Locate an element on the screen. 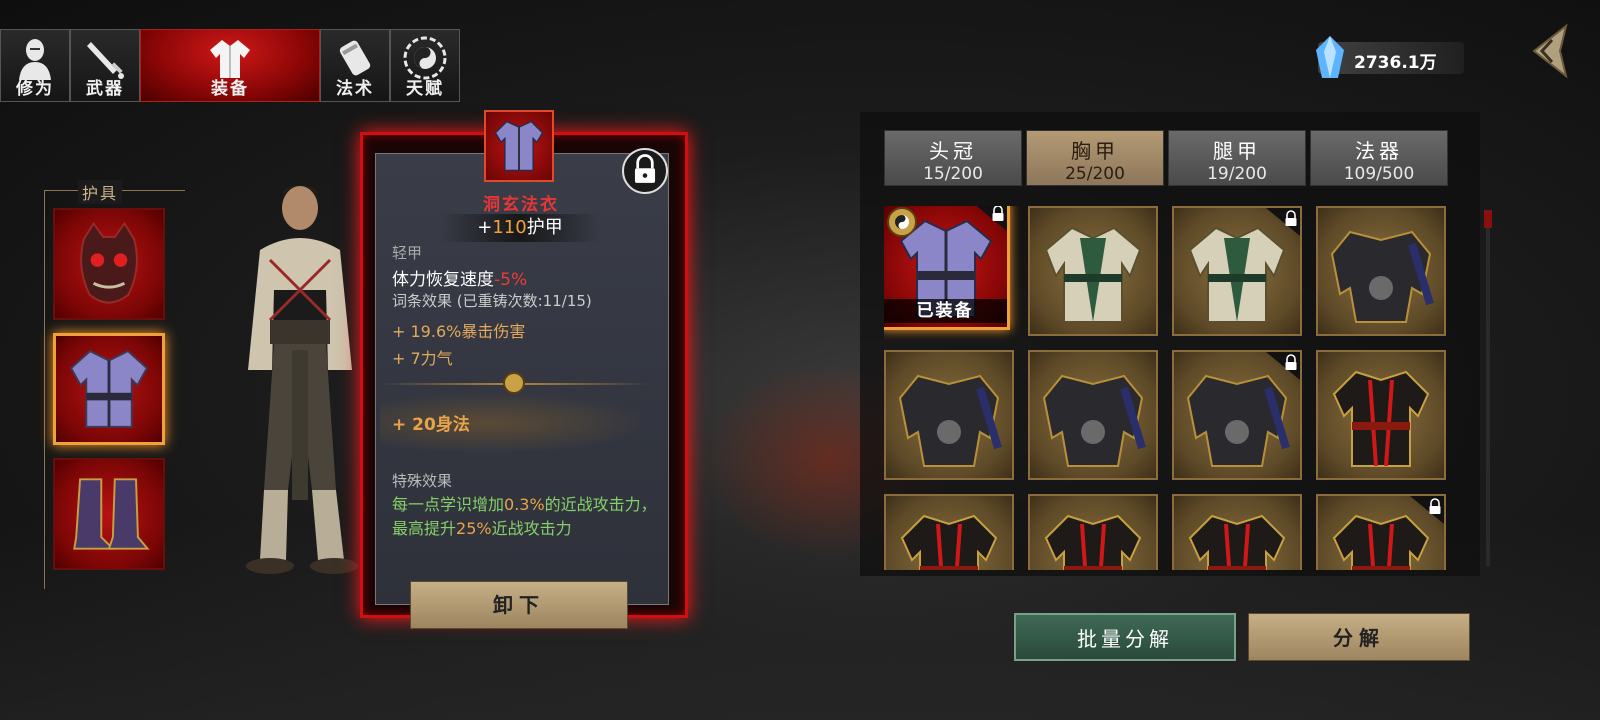  tab-equipment: 装备 is located at coordinates (230, 65).